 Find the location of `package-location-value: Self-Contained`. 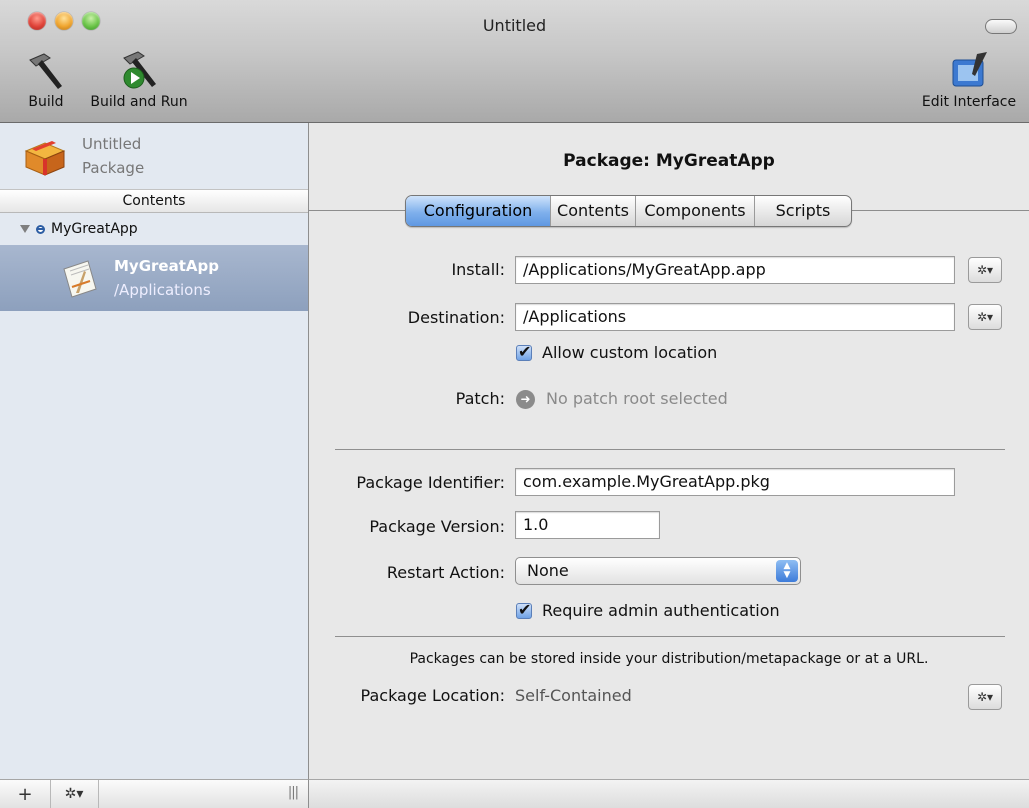

package-location-value: Self-Contained is located at coordinates (573, 695).